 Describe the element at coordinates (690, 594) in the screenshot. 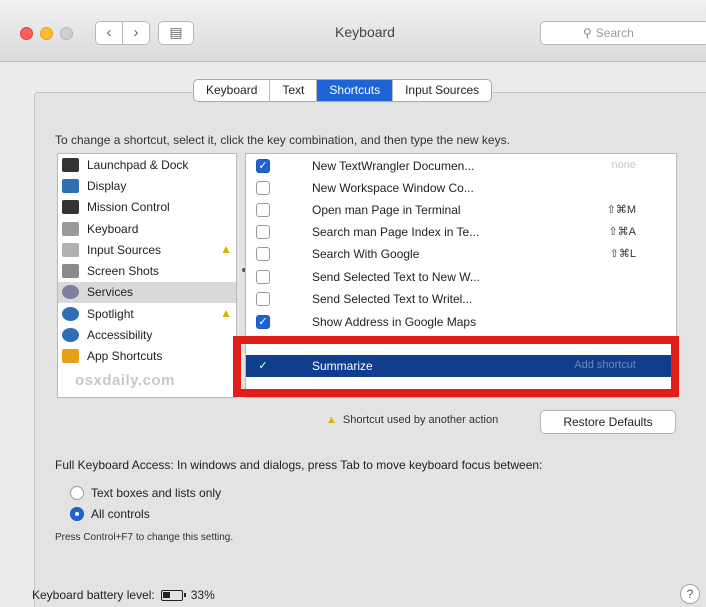

I see `help-button: ?` at that location.